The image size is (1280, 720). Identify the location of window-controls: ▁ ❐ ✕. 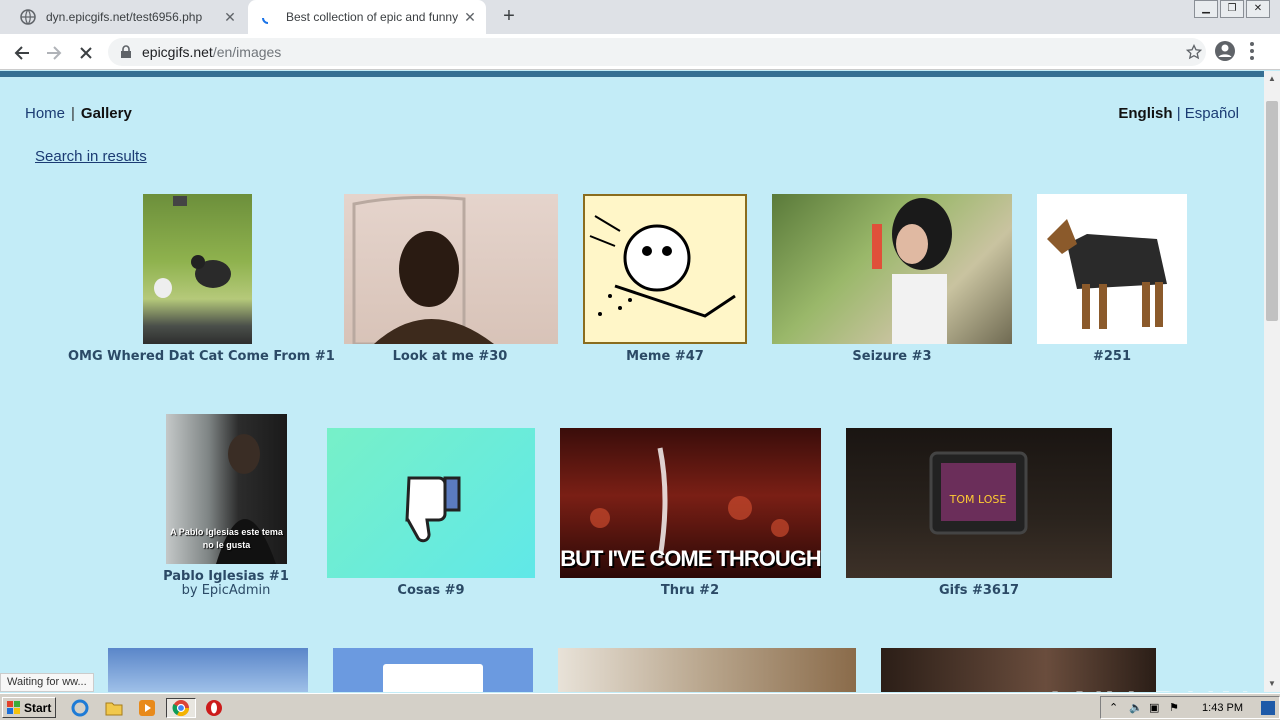
(1232, 9).